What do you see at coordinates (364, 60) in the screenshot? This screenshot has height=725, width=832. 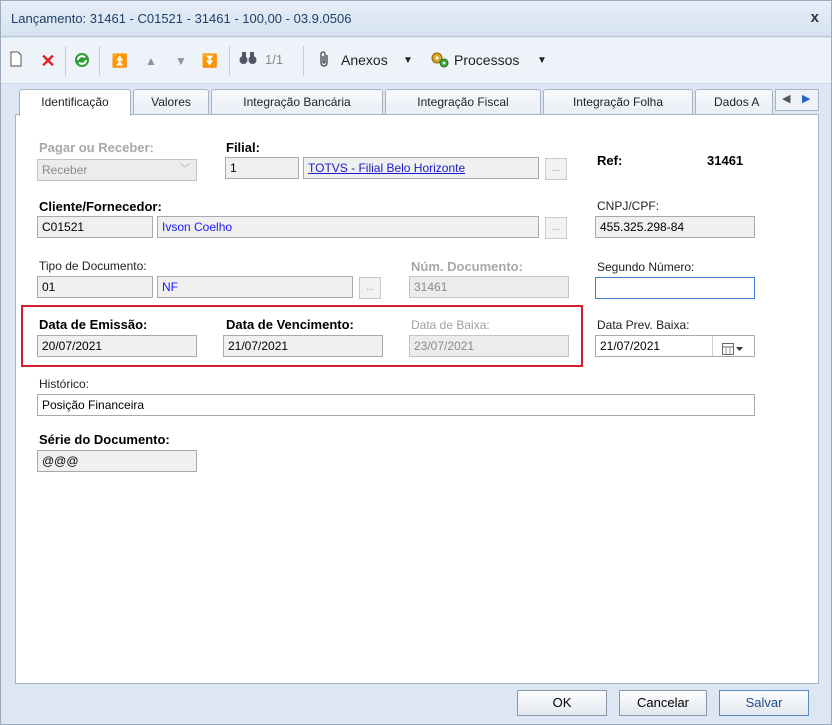 I see `attachments-menu: Anexos` at bounding box center [364, 60].